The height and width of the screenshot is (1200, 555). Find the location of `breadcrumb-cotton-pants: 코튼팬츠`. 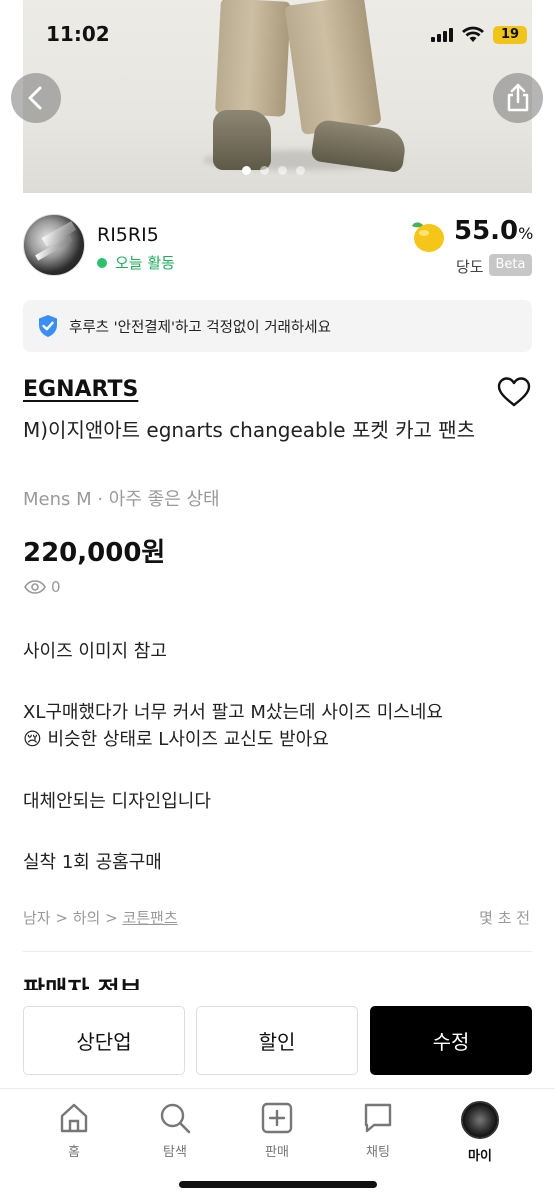

breadcrumb-cotton-pants: 코튼팬츠 is located at coordinates (149, 918).